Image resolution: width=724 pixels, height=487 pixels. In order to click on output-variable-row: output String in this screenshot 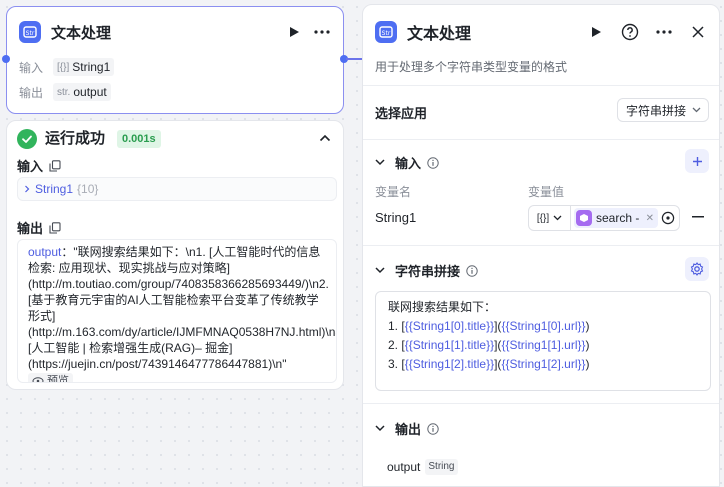, I will do `click(422, 467)`.